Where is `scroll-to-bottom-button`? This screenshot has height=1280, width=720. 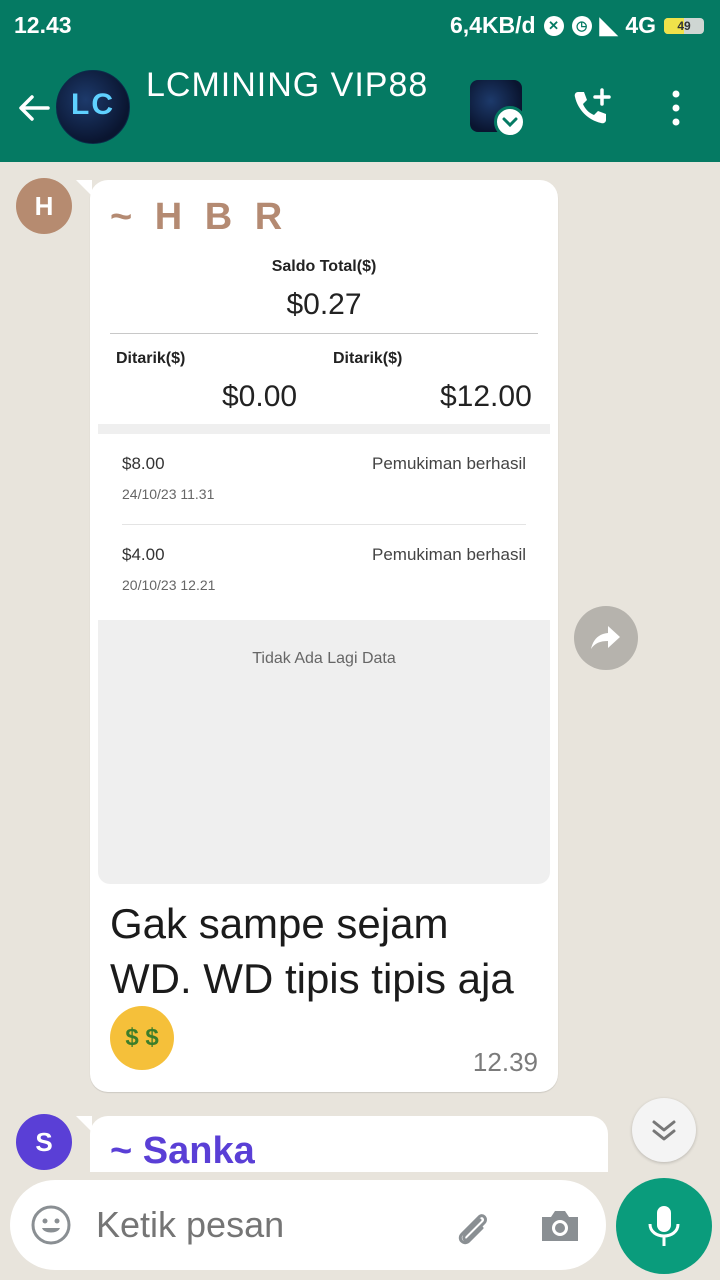 scroll-to-bottom-button is located at coordinates (664, 1130).